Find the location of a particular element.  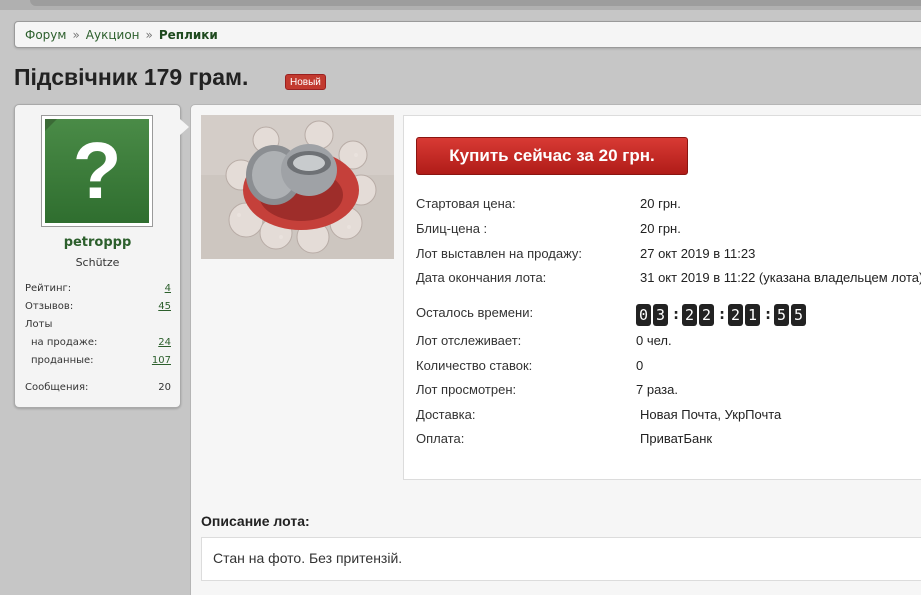

listed-label: Лот выставлен на продажу: is located at coordinates (499, 253).